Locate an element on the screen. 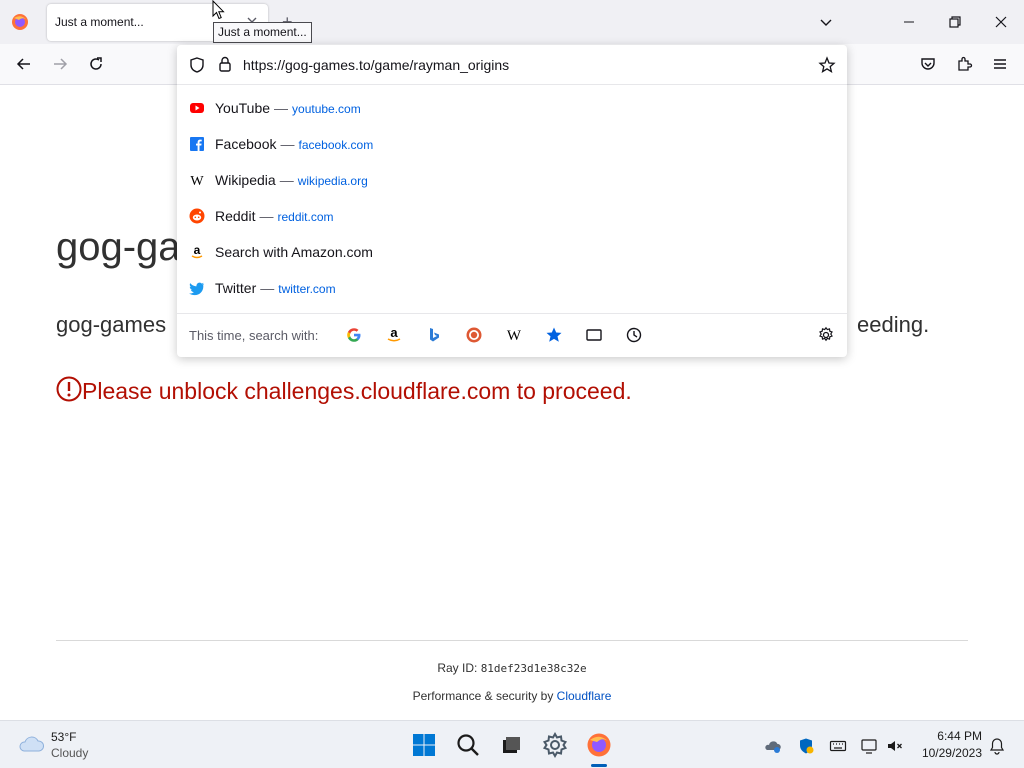 This screenshot has width=1024, height=768. amazon-icon: a is located at coordinates (197, 252).